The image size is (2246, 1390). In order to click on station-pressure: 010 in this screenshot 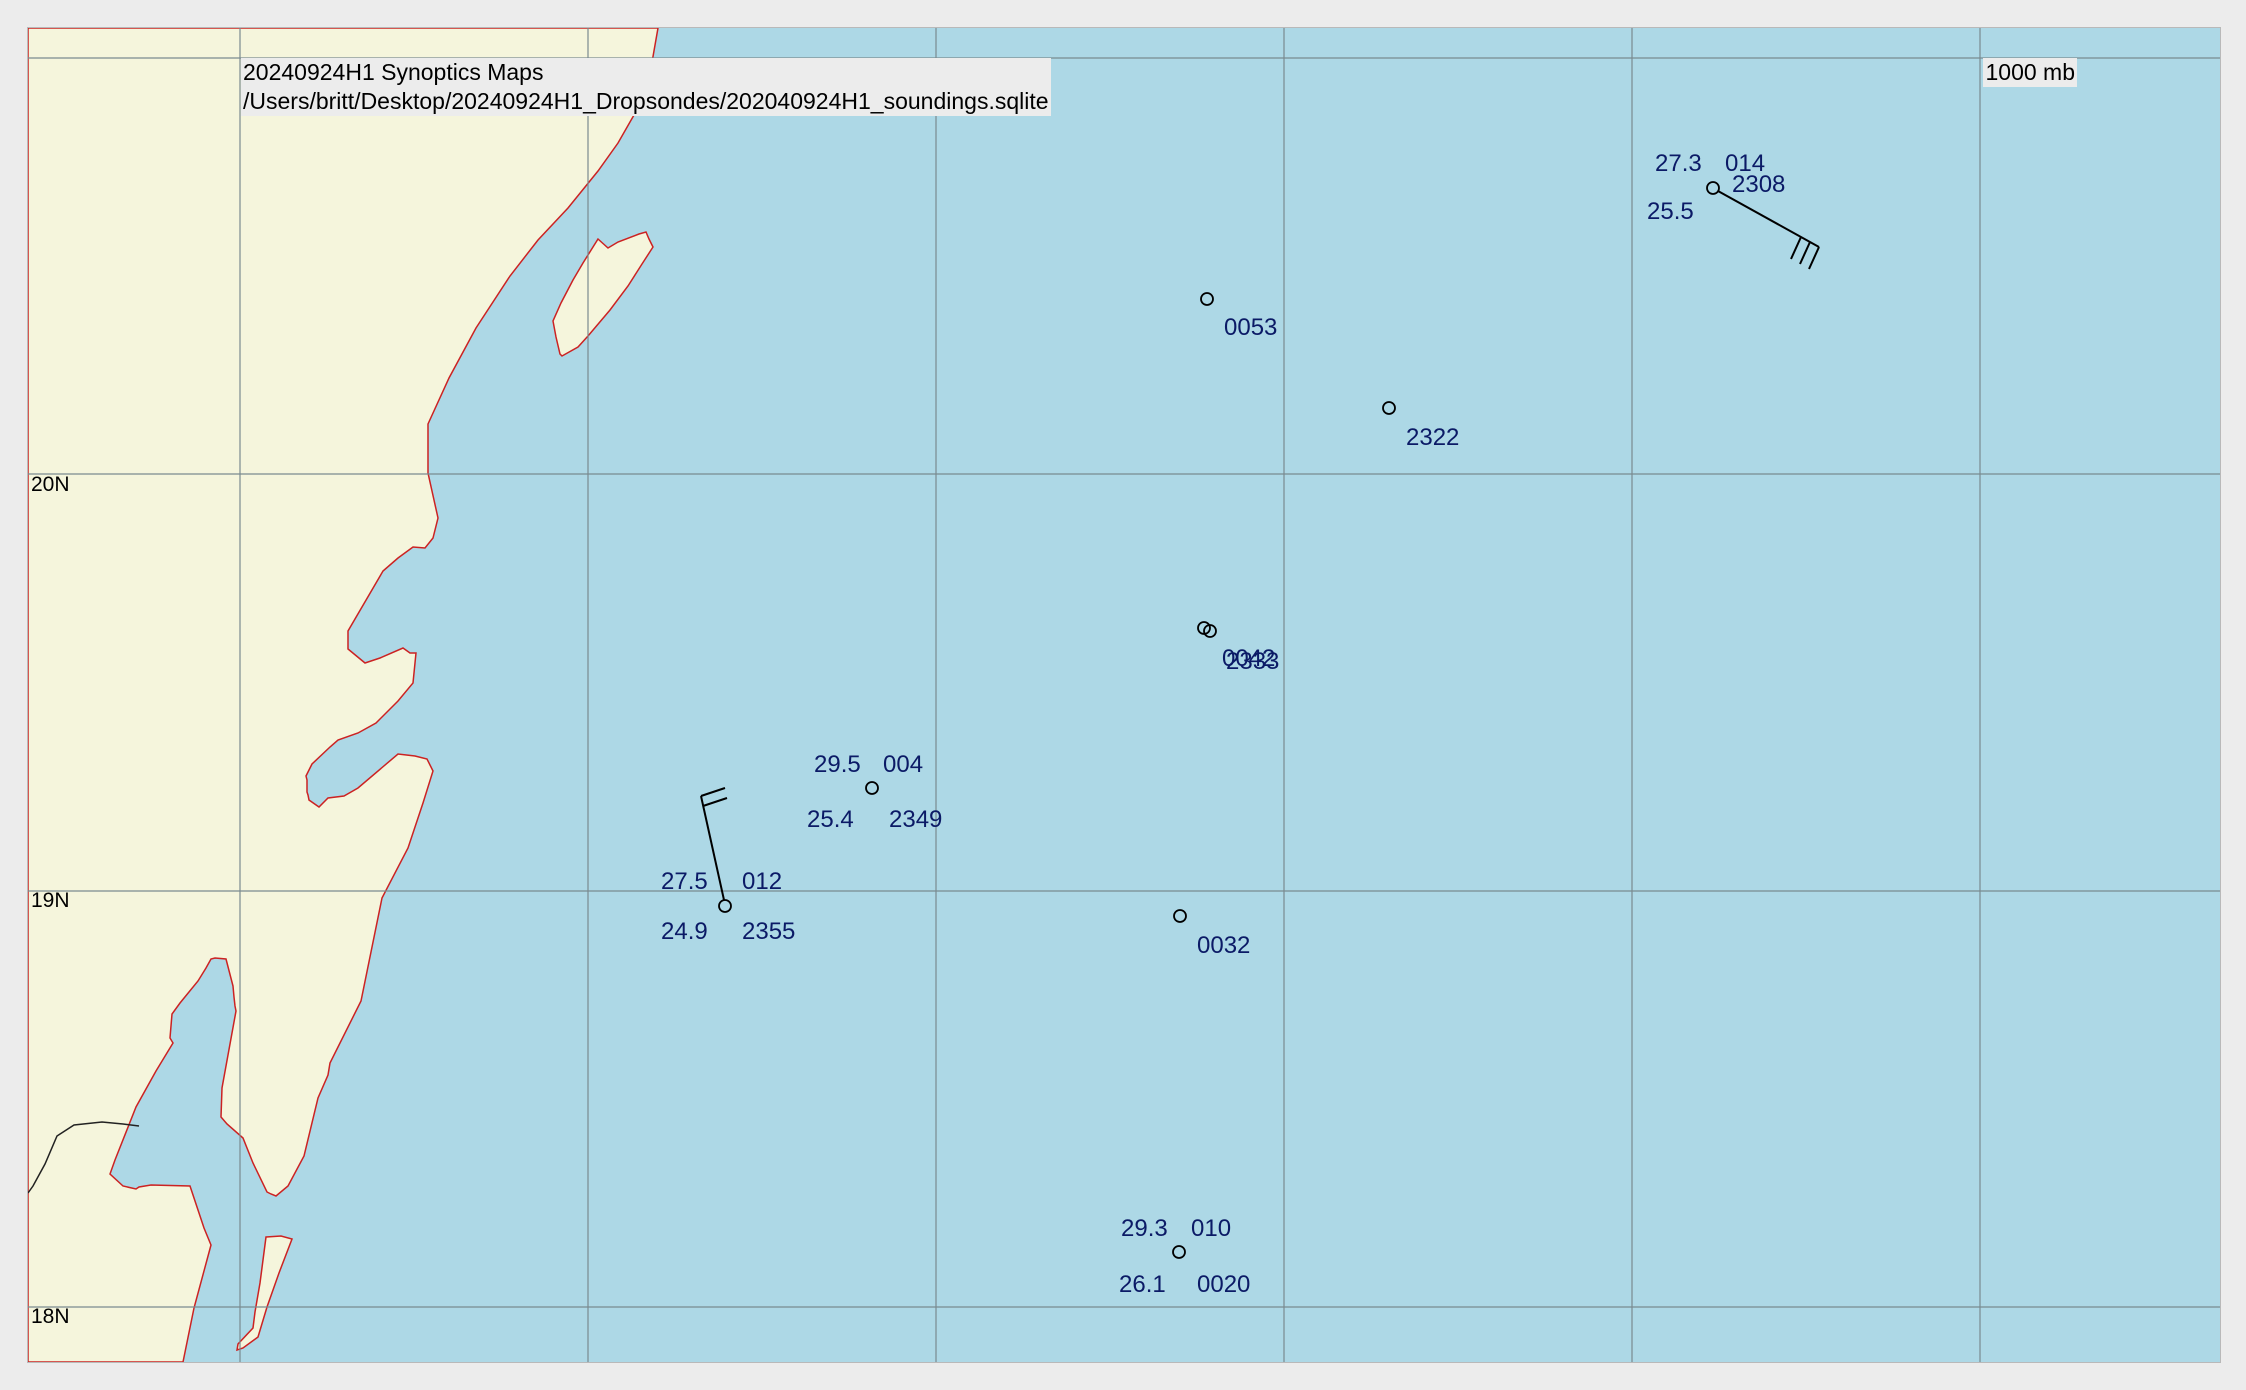, I will do `click(1211, 1228)`.